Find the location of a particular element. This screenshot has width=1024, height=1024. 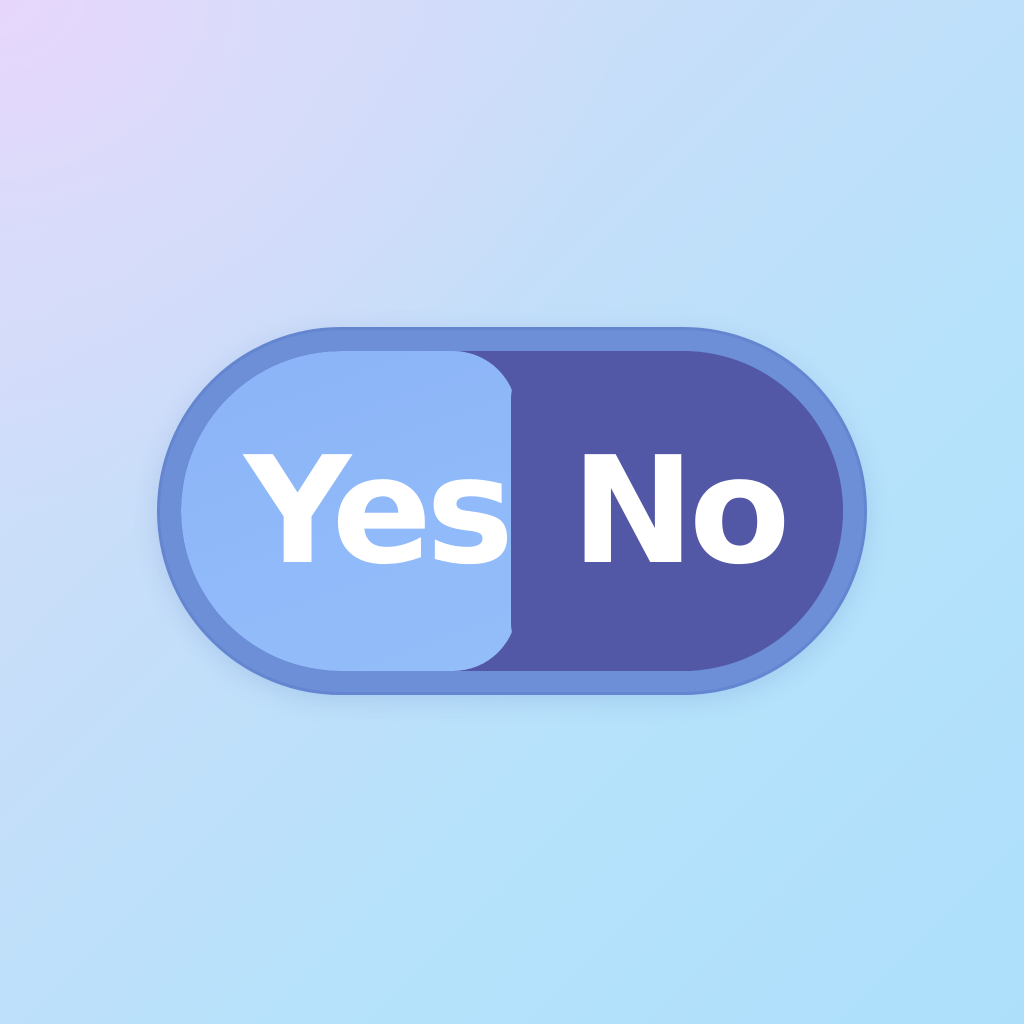

yes-label: Yes is located at coordinates (379, 511).